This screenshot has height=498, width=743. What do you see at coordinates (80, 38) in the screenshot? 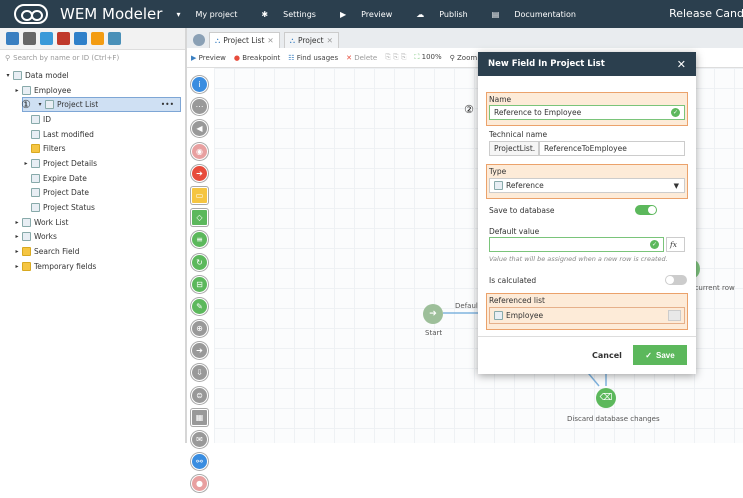
I see `target-icon` at bounding box center [80, 38].